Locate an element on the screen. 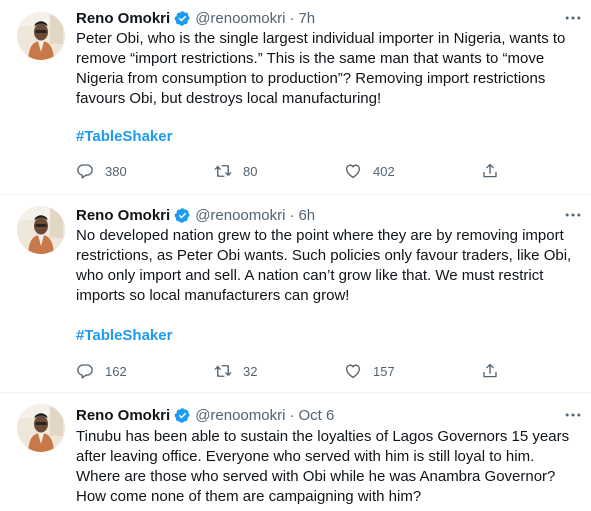 This screenshot has width=591, height=511. like-button: 402 is located at coordinates (369, 171).